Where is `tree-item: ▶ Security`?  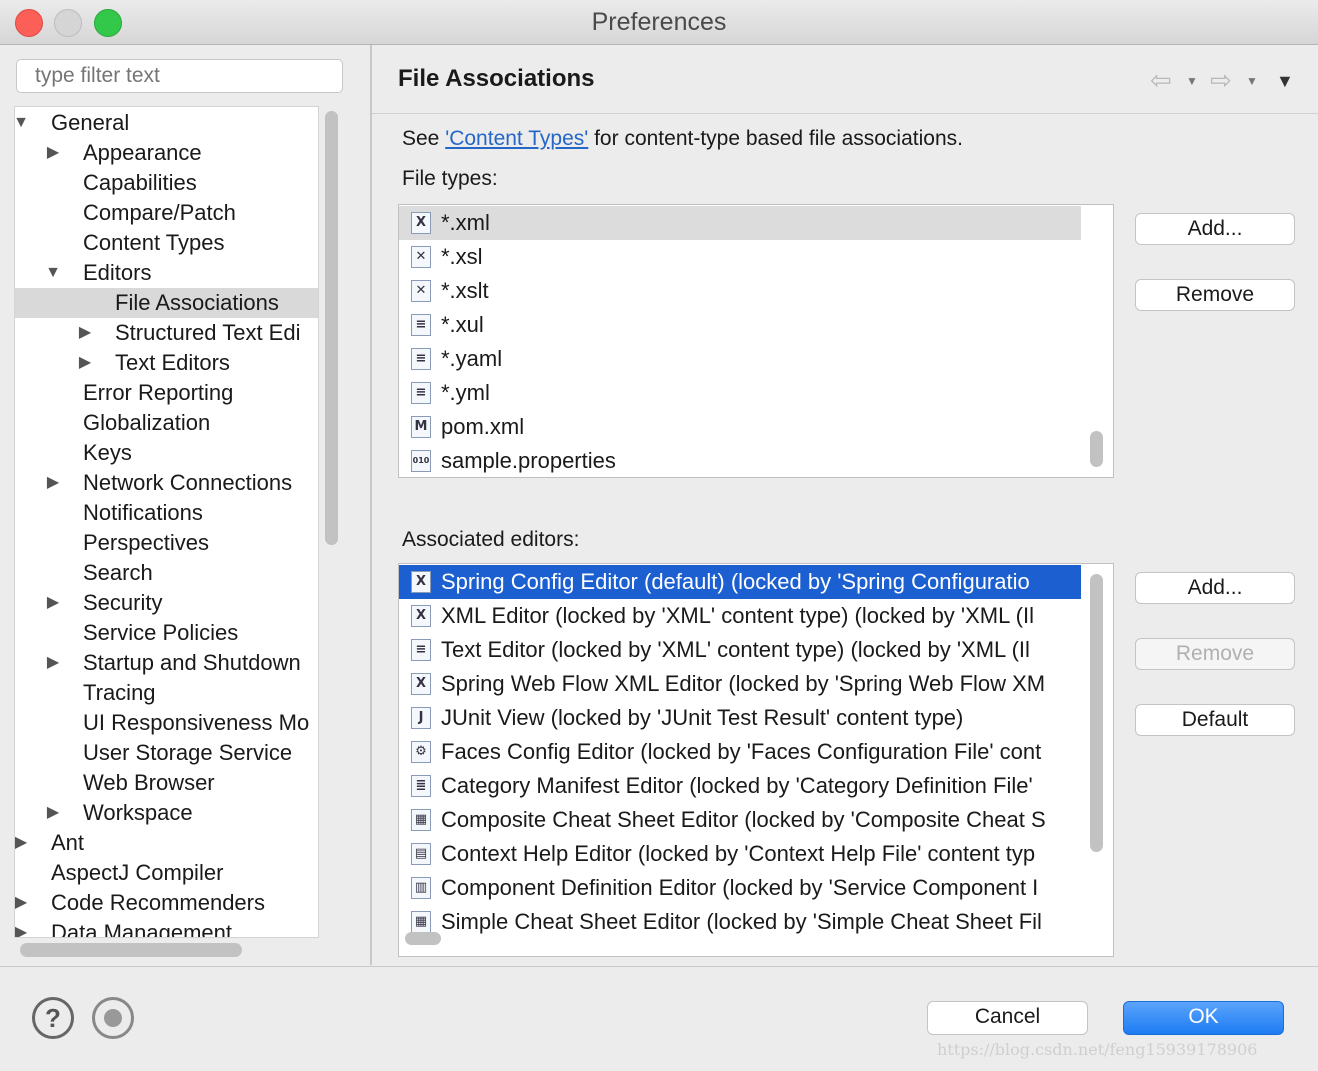
tree-item: ▶ Security is located at coordinates (166, 603).